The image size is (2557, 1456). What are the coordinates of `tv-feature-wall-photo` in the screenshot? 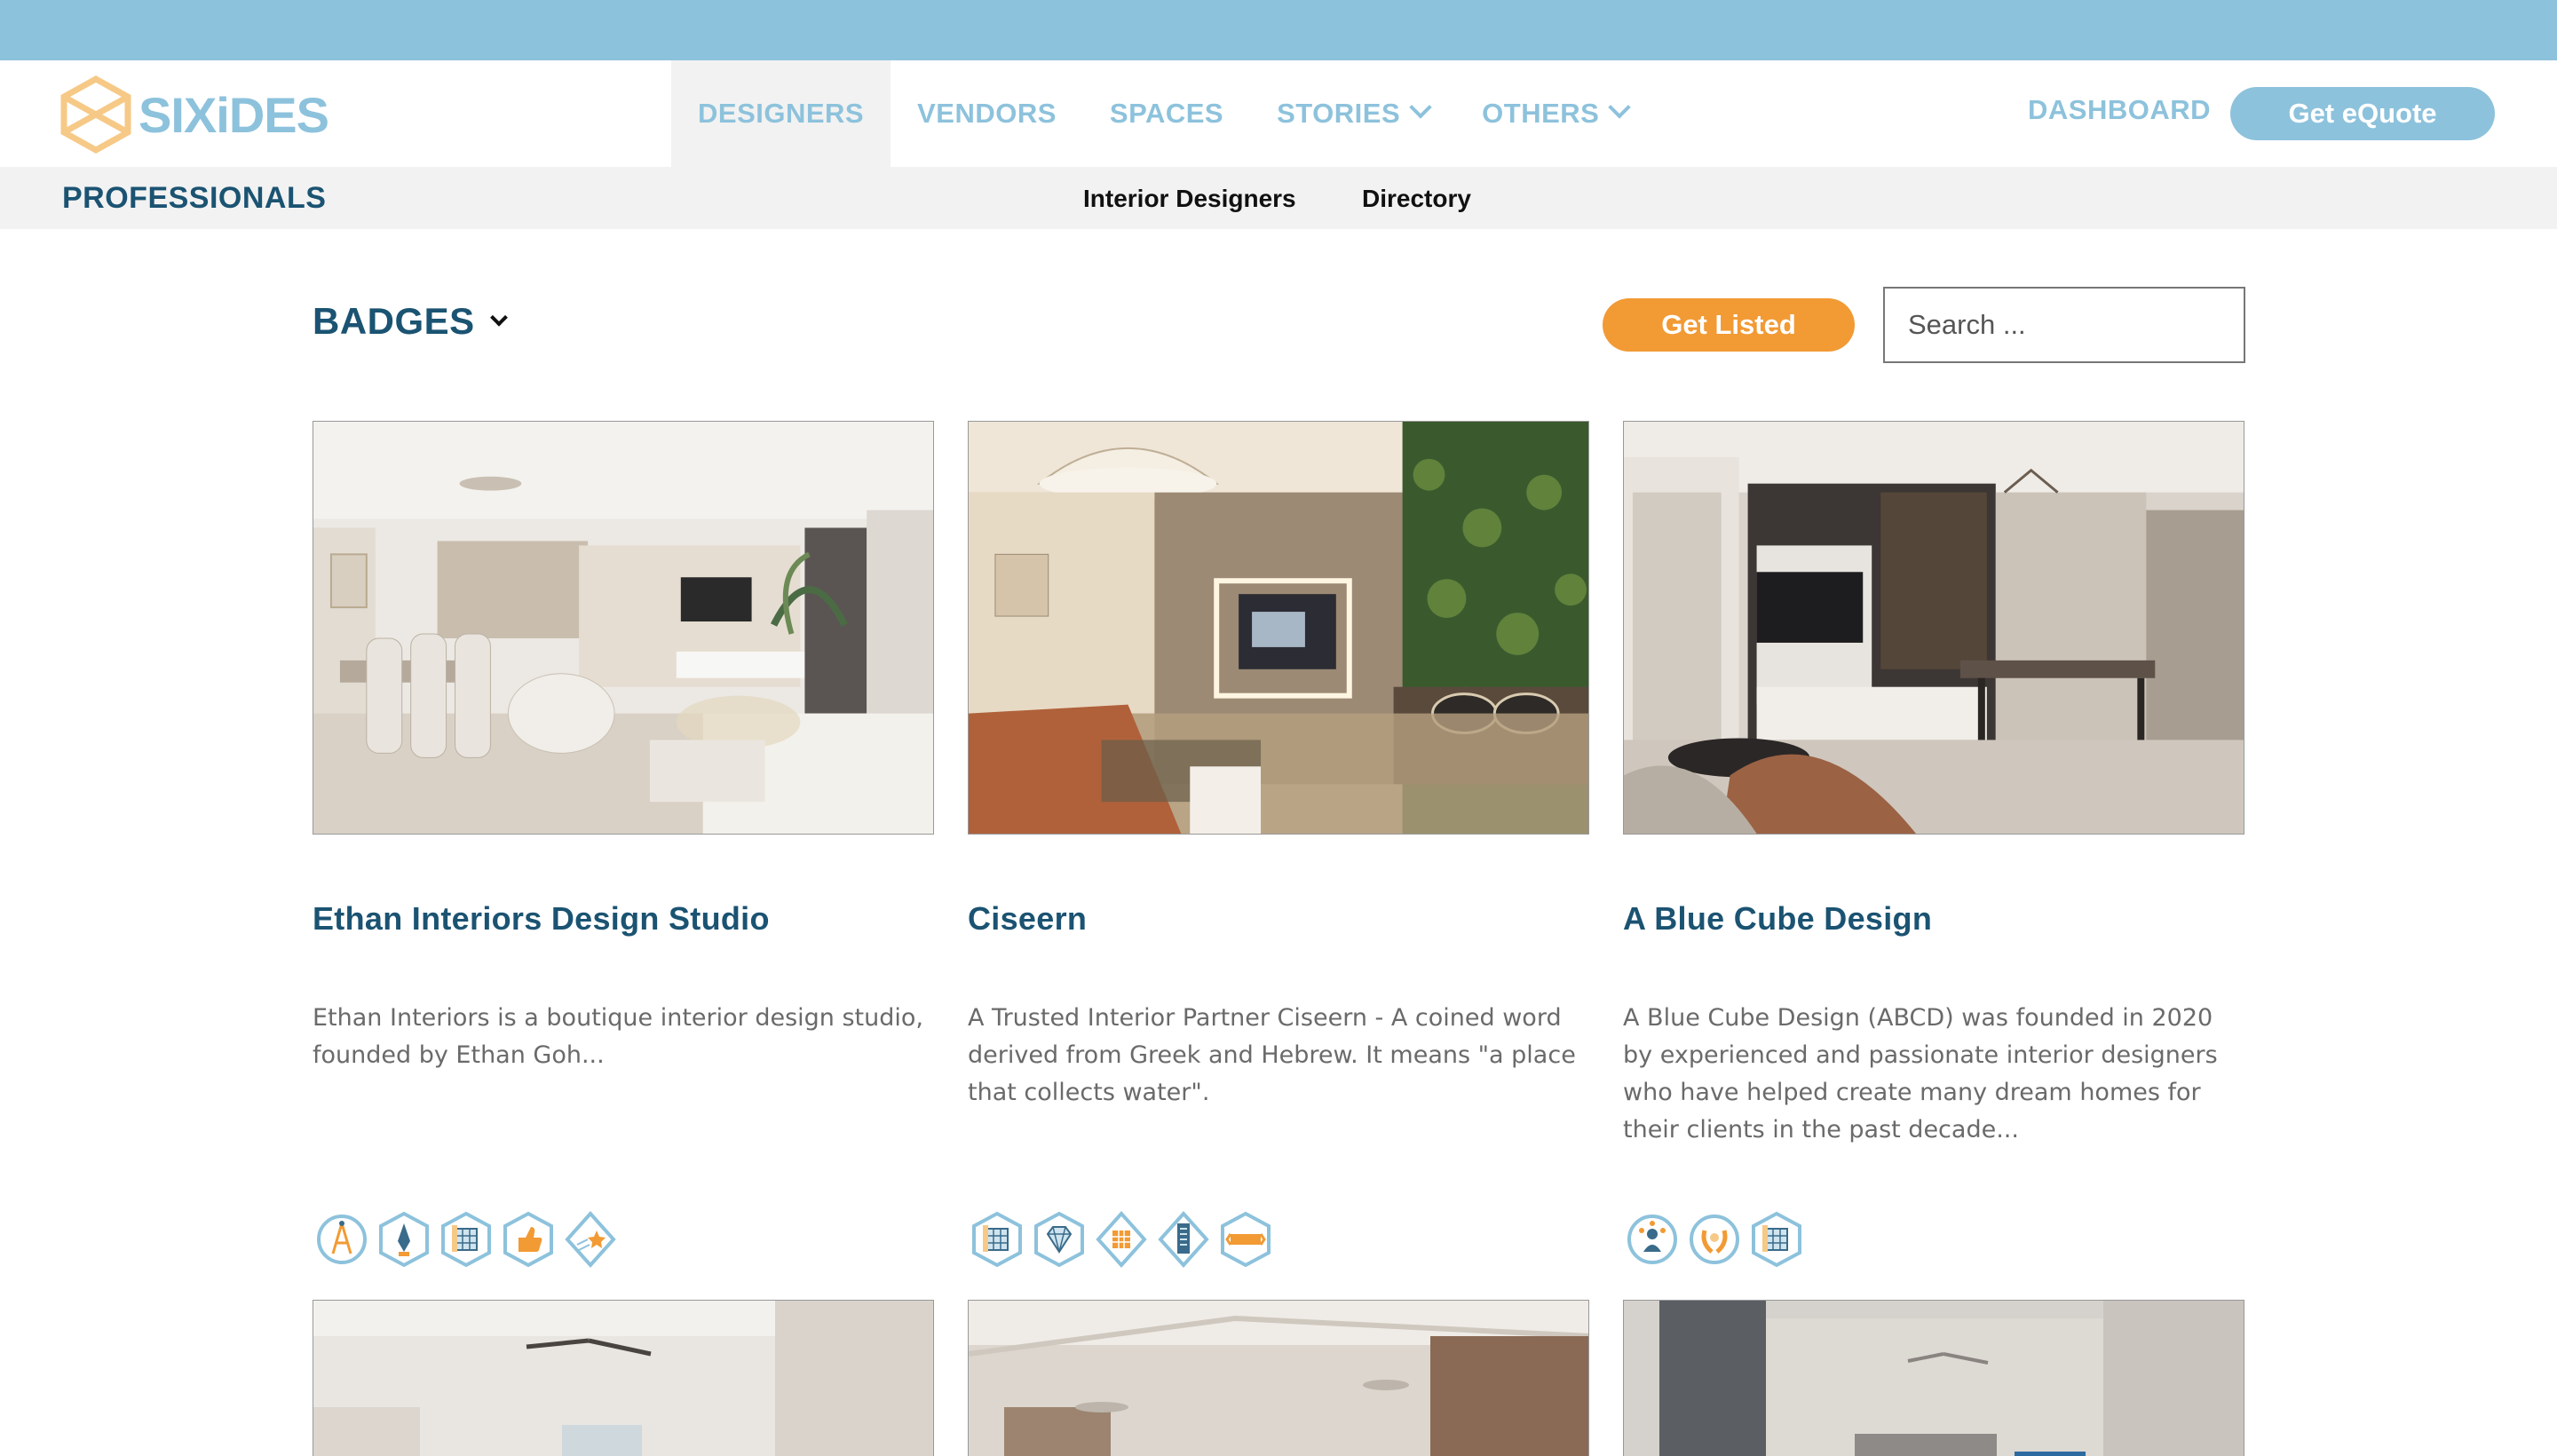 It's located at (1278, 628).